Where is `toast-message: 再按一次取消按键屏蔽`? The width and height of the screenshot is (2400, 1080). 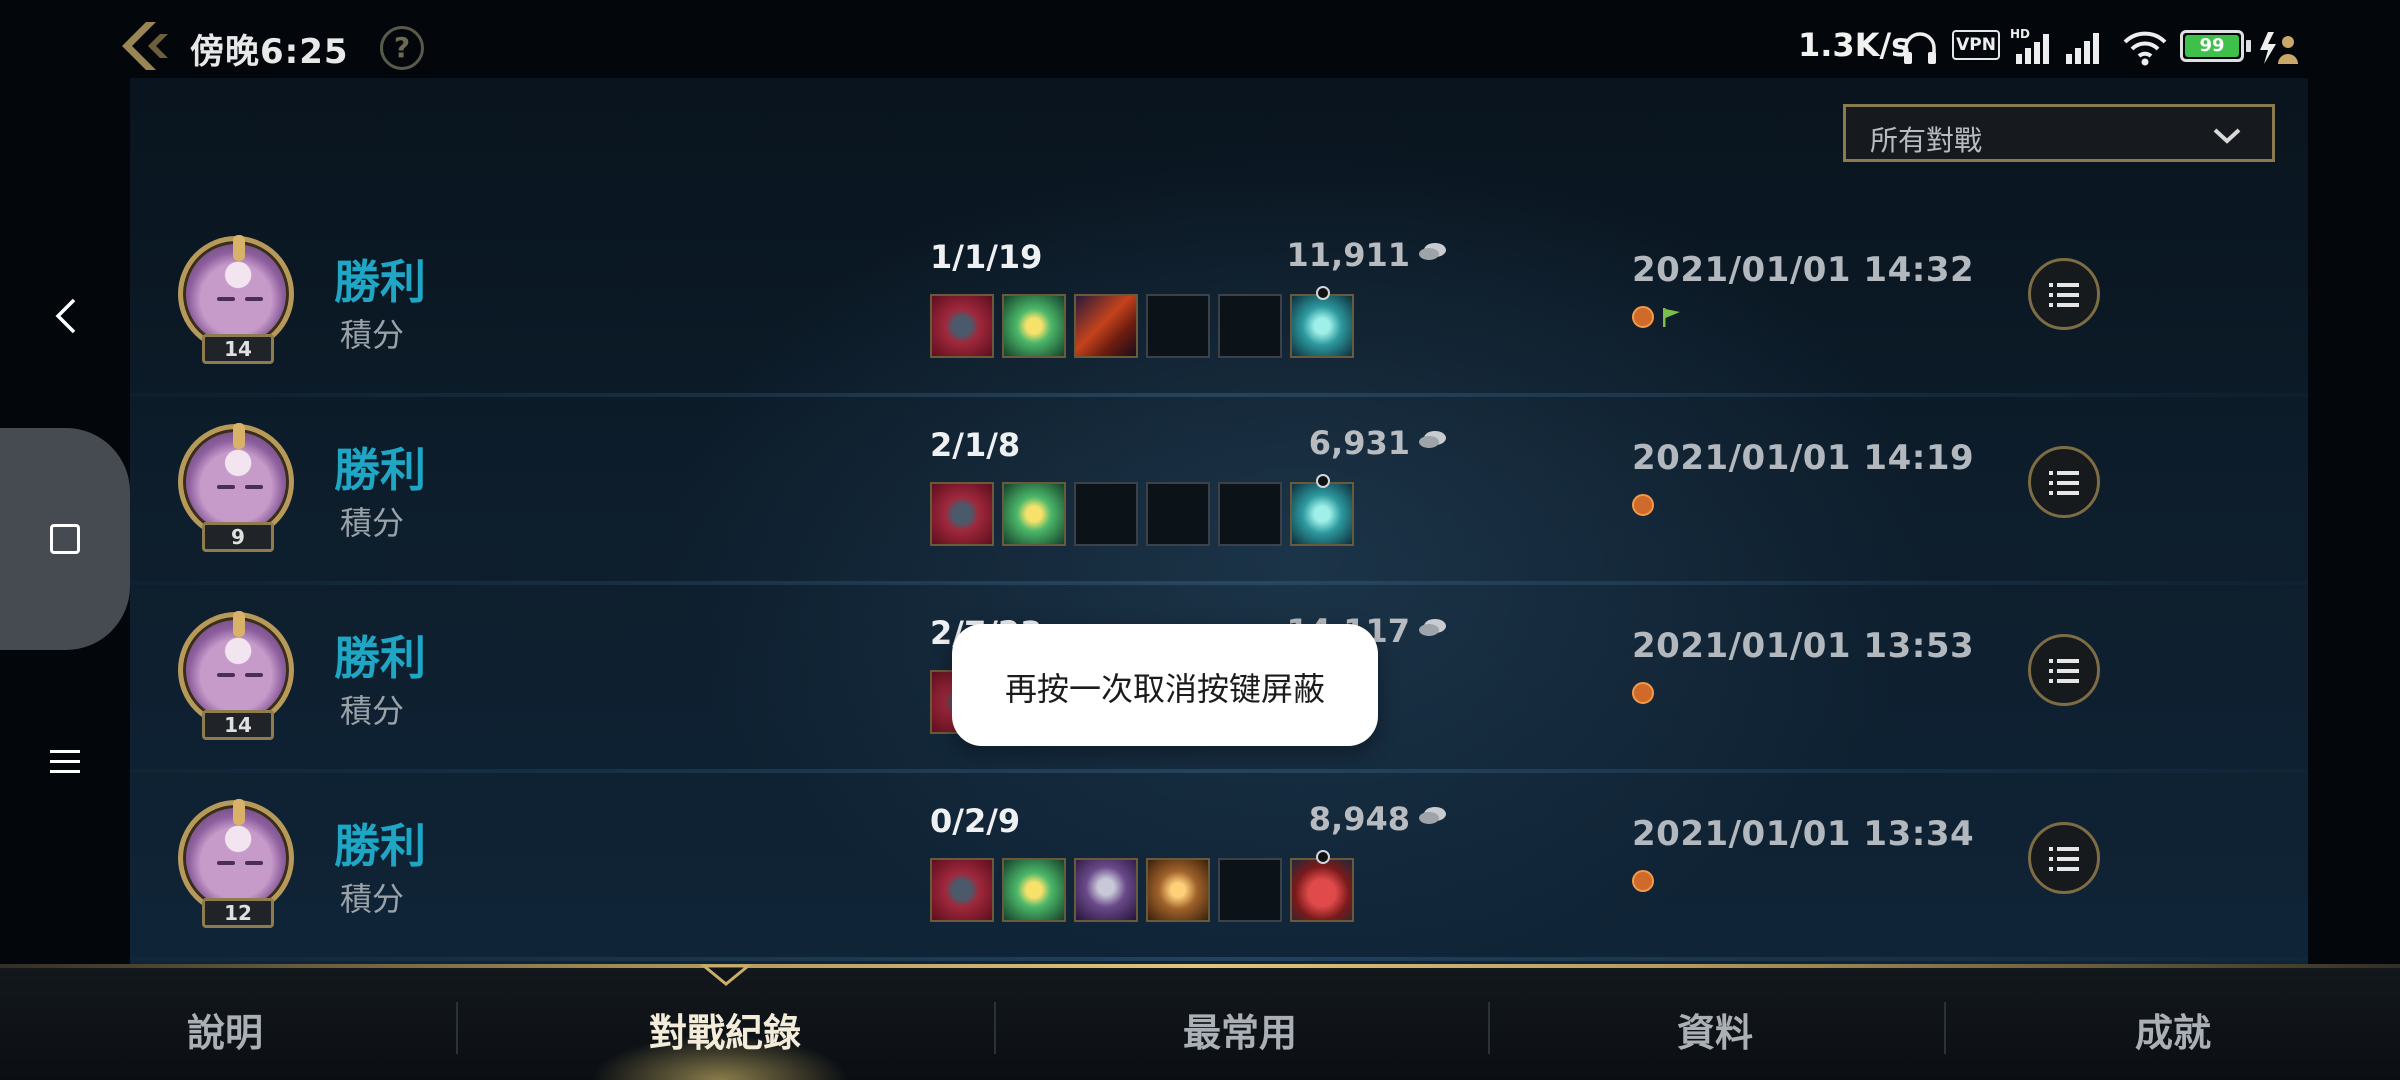
toast-message: 再按一次取消按键屏蔽 is located at coordinates (1164, 689).